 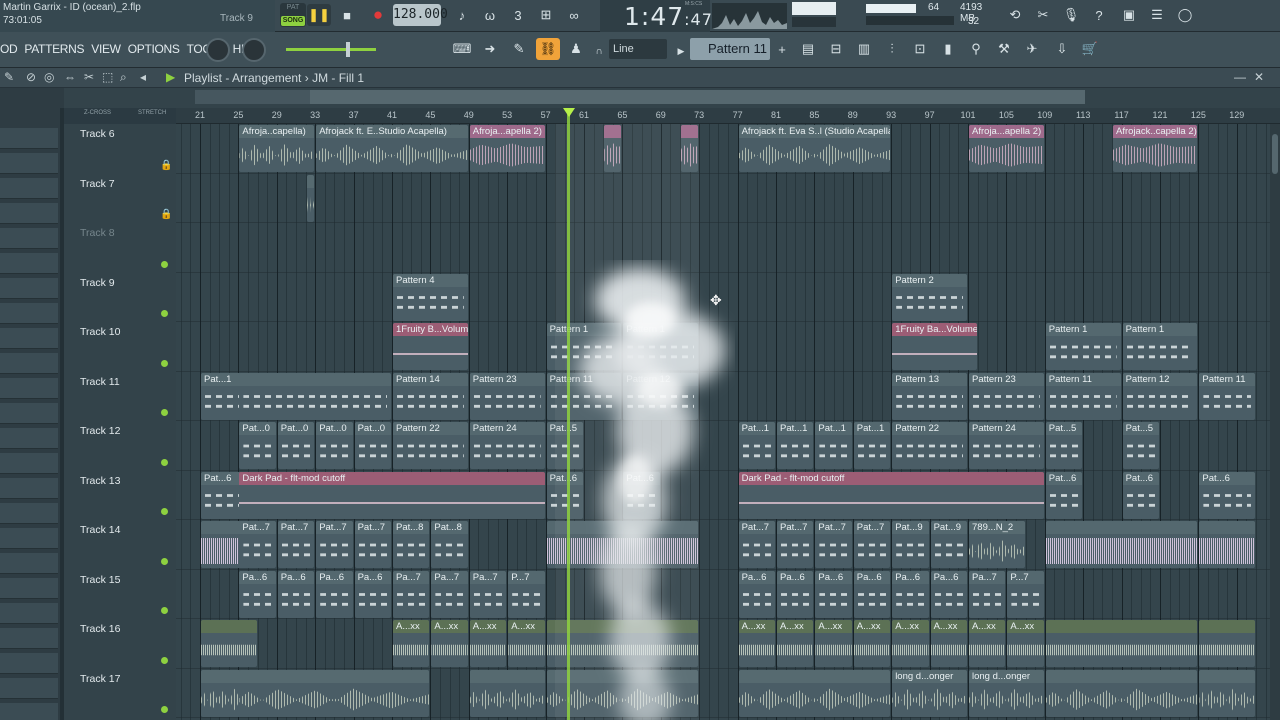 What do you see at coordinates (569, 112) in the screenshot?
I see `playhead-marker` at bounding box center [569, 112].